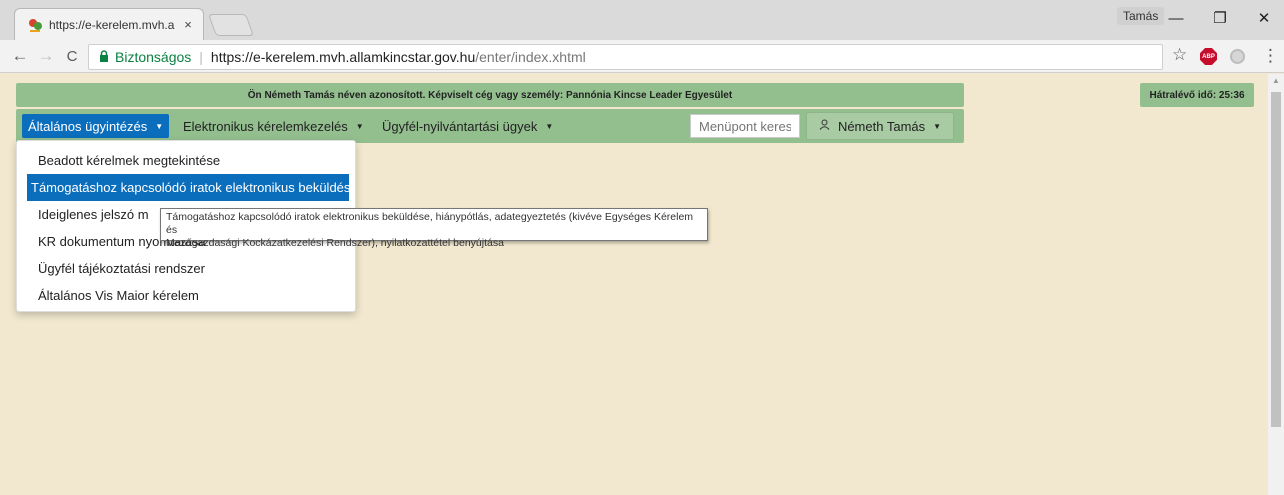 This screenshot has width=1284, height=495. Describe the element at coordinates (188, 160) in the screenshot. I see `dropdown-item: Beadott kérelmek megtekintése` at that location.